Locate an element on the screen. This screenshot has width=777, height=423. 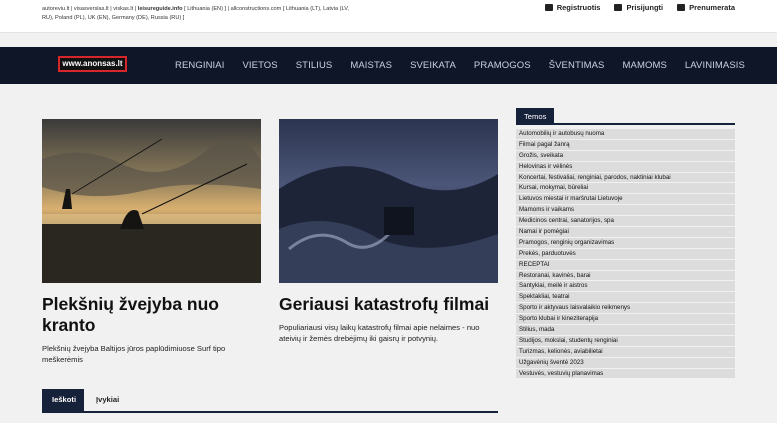
nav-vietos: VIETOS is located at coordinates (259, 65).